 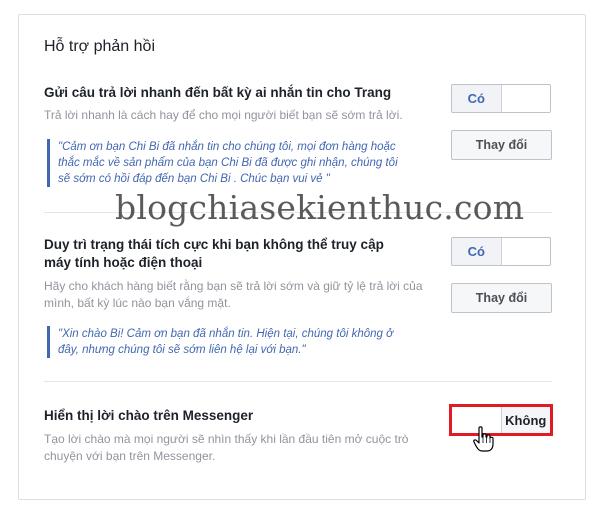 I want to click on greeting-heading: Hiển thị lời chào trên Messenger, so click(x=149, y=415).